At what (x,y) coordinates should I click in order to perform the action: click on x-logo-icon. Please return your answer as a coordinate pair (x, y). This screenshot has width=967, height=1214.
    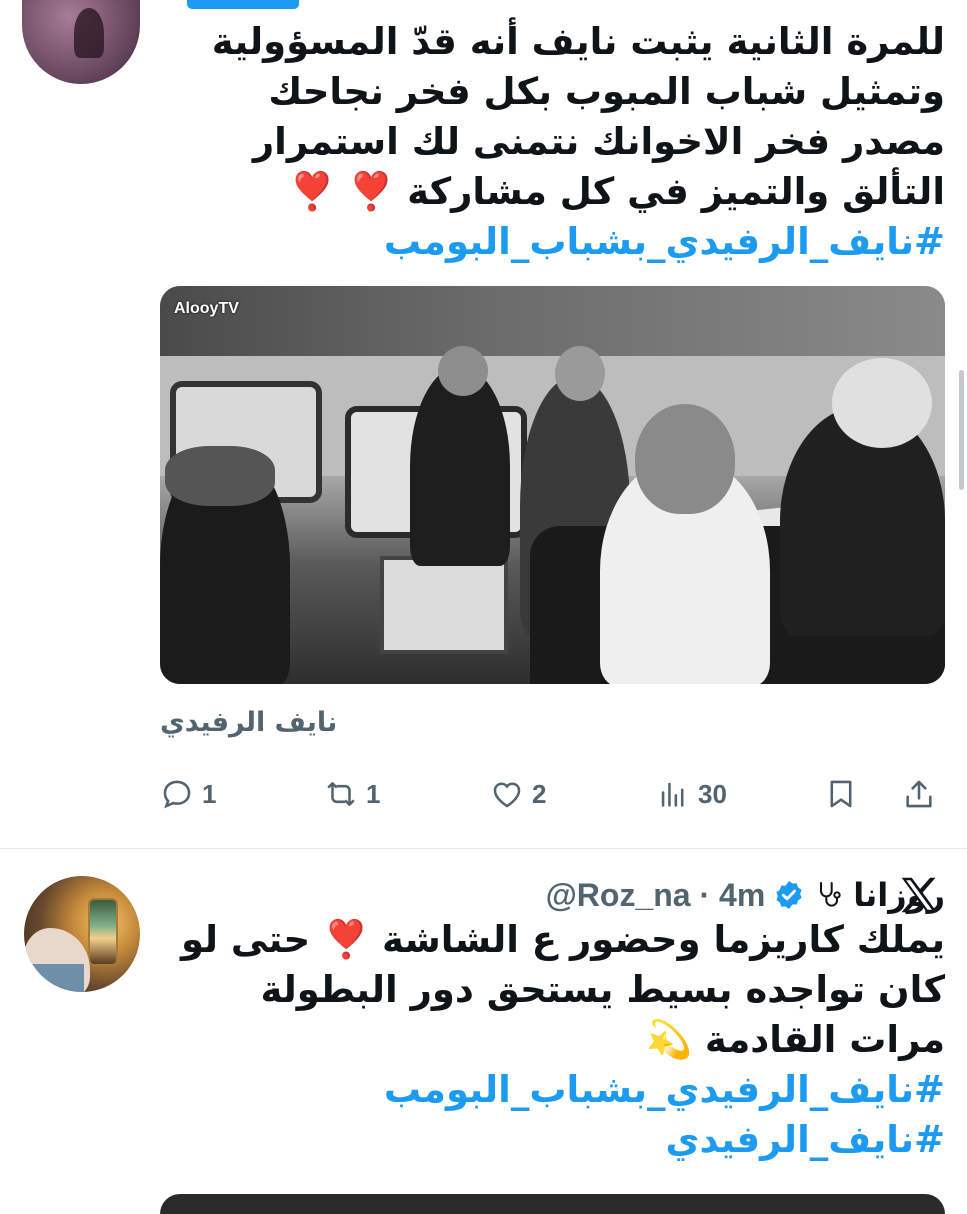
    Looking at the image, I should click on (919, 895).